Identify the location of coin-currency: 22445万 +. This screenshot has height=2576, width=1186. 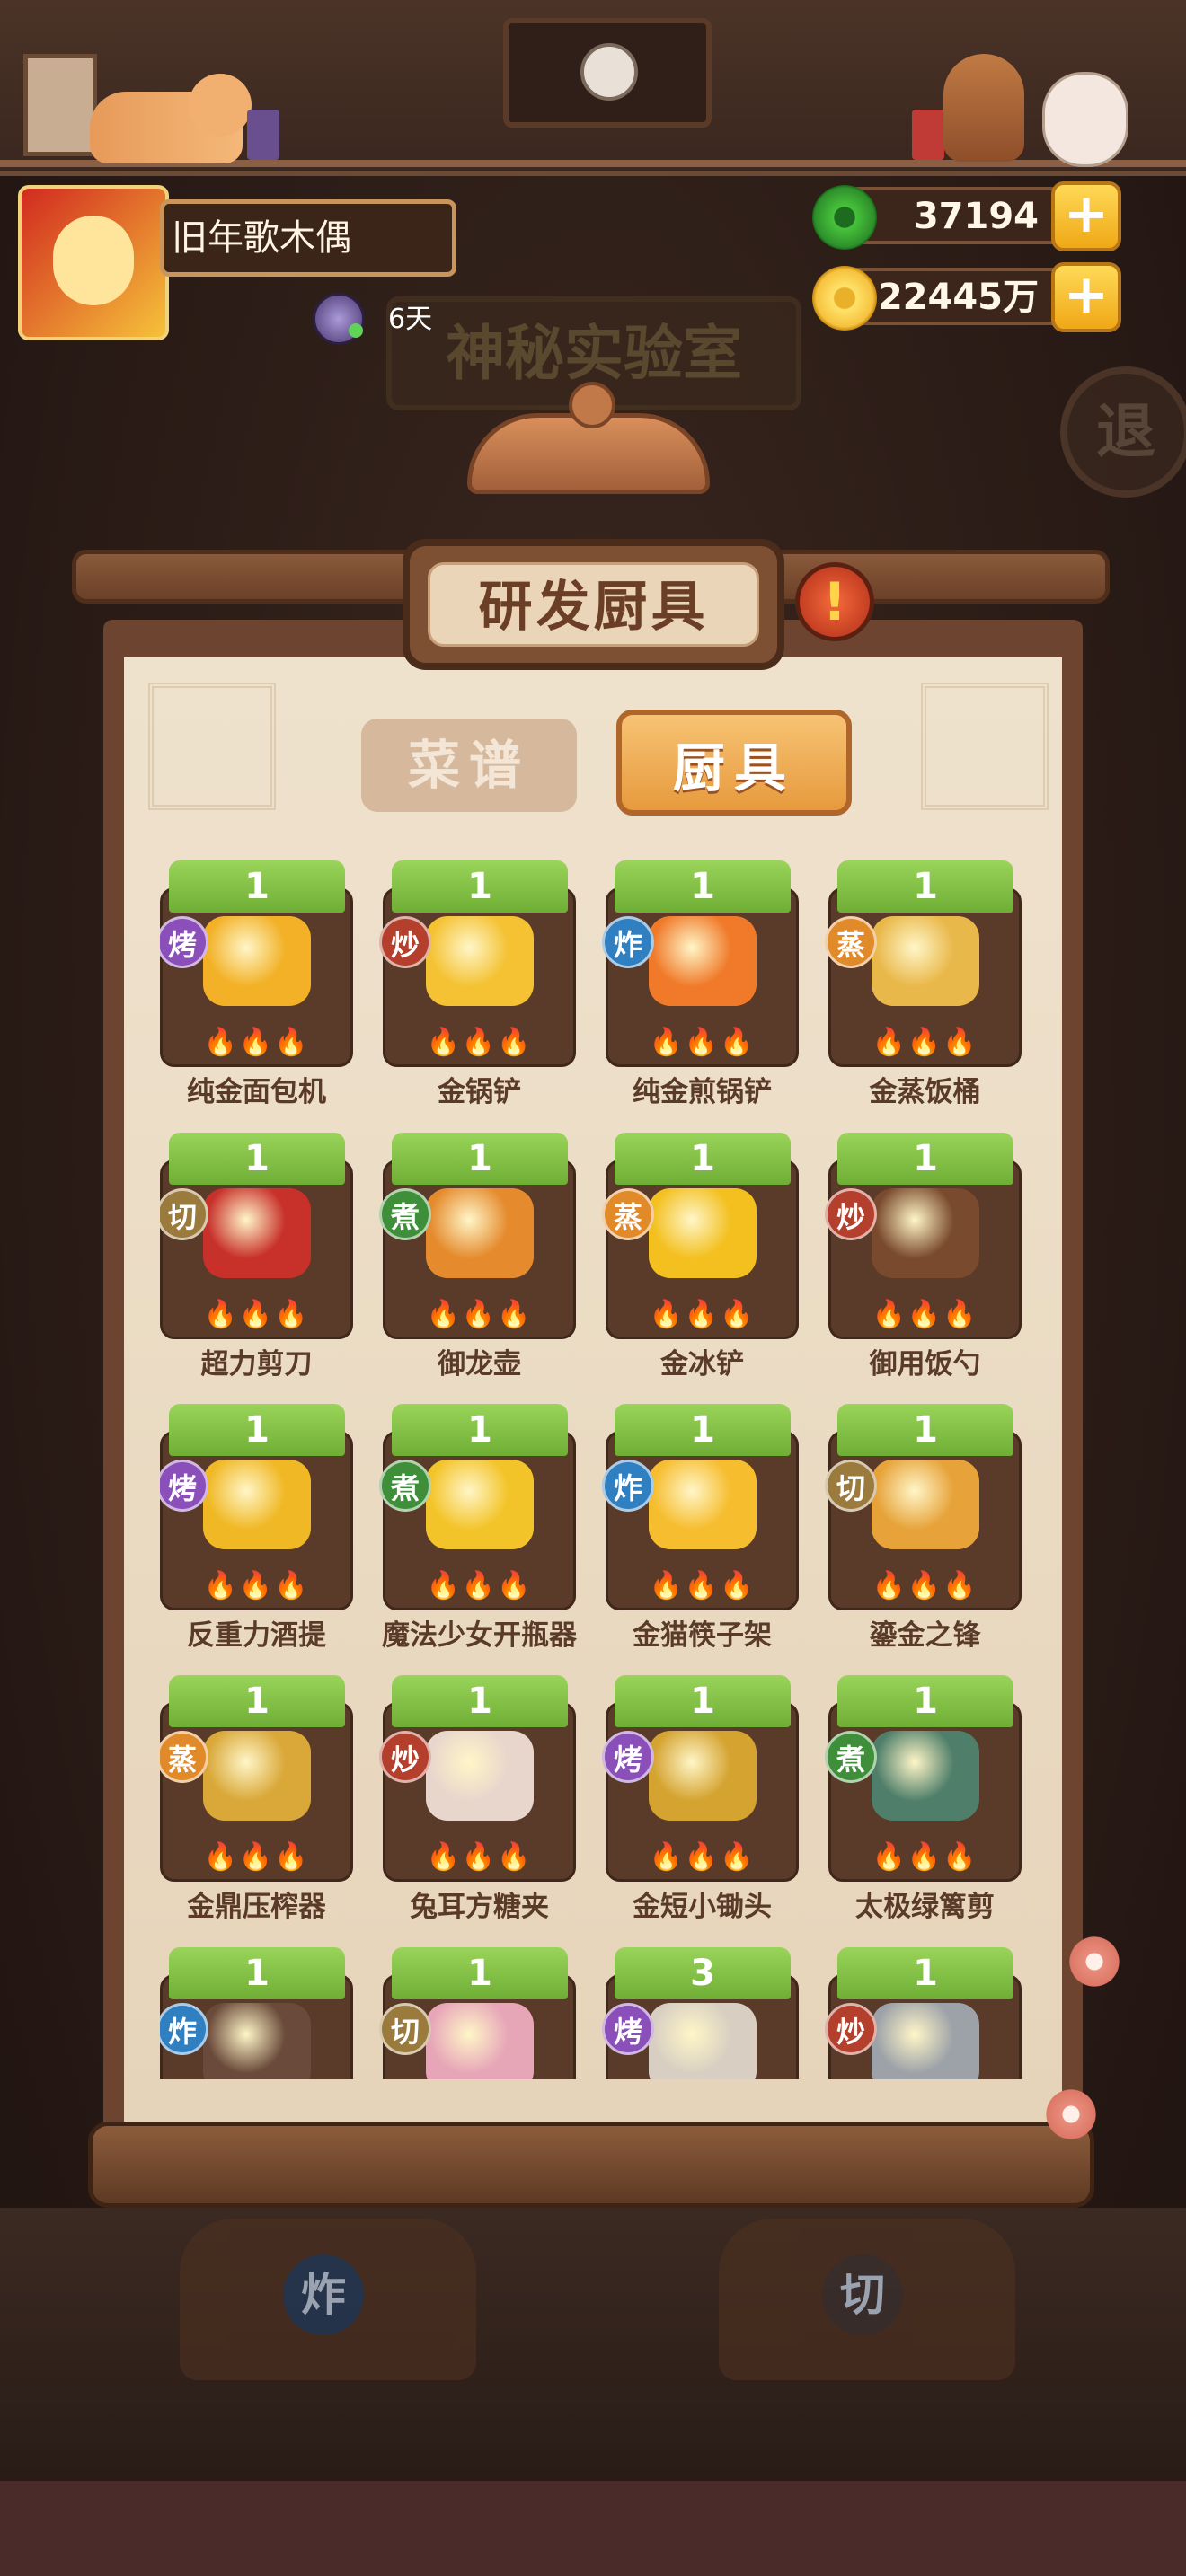
(966, 297).